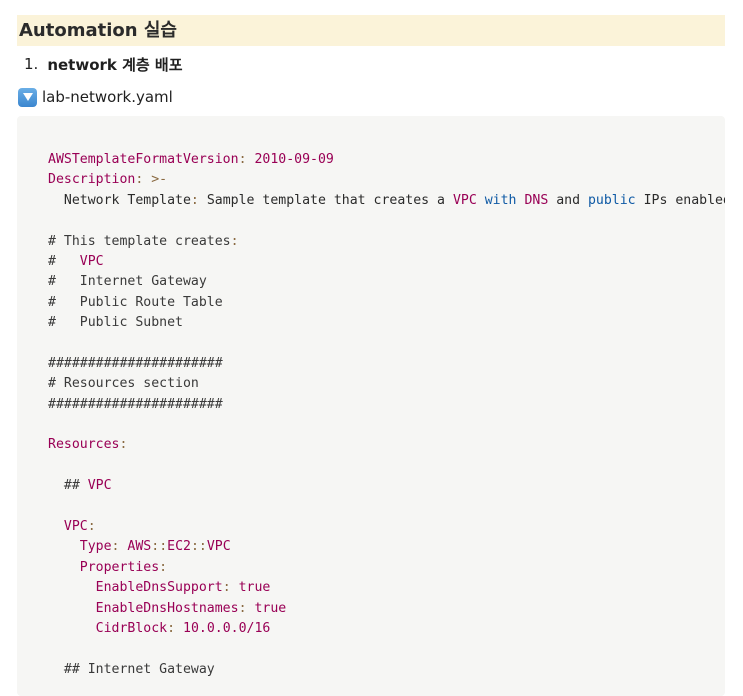 The height and width of the screenshot is (696, 743). What do you see at coordinates (386, 568) in the screenshot?
I see `code-line: Properties:` at bounding box center [386, 568].